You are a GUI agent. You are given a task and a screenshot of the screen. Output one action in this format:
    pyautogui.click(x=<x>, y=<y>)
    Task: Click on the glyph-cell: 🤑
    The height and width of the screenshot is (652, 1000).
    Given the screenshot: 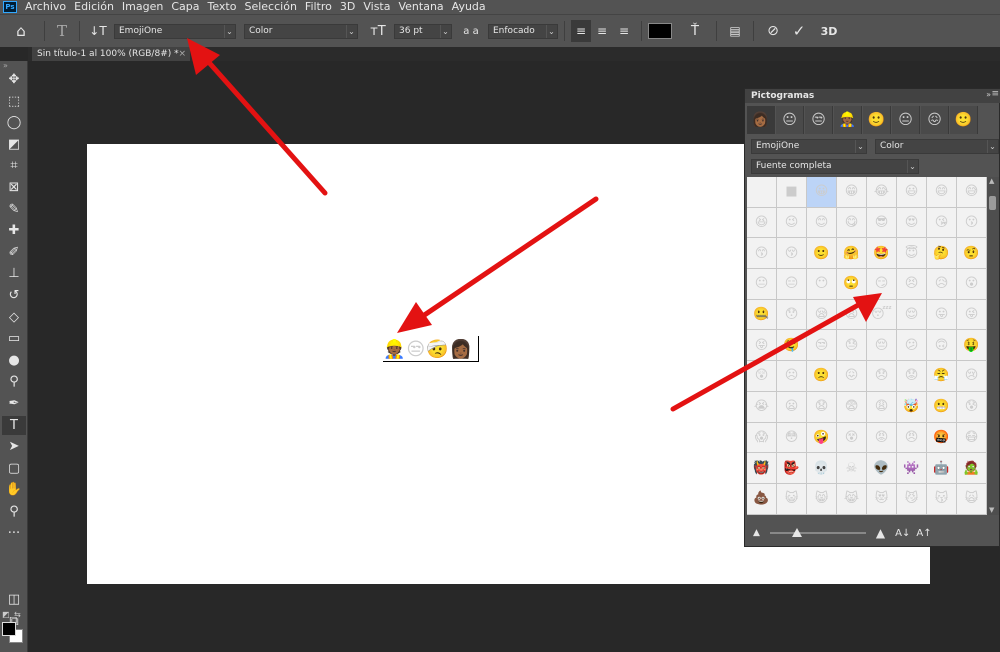 What is the action you would take?
    pyautogui.click(x=972, y=346)
    